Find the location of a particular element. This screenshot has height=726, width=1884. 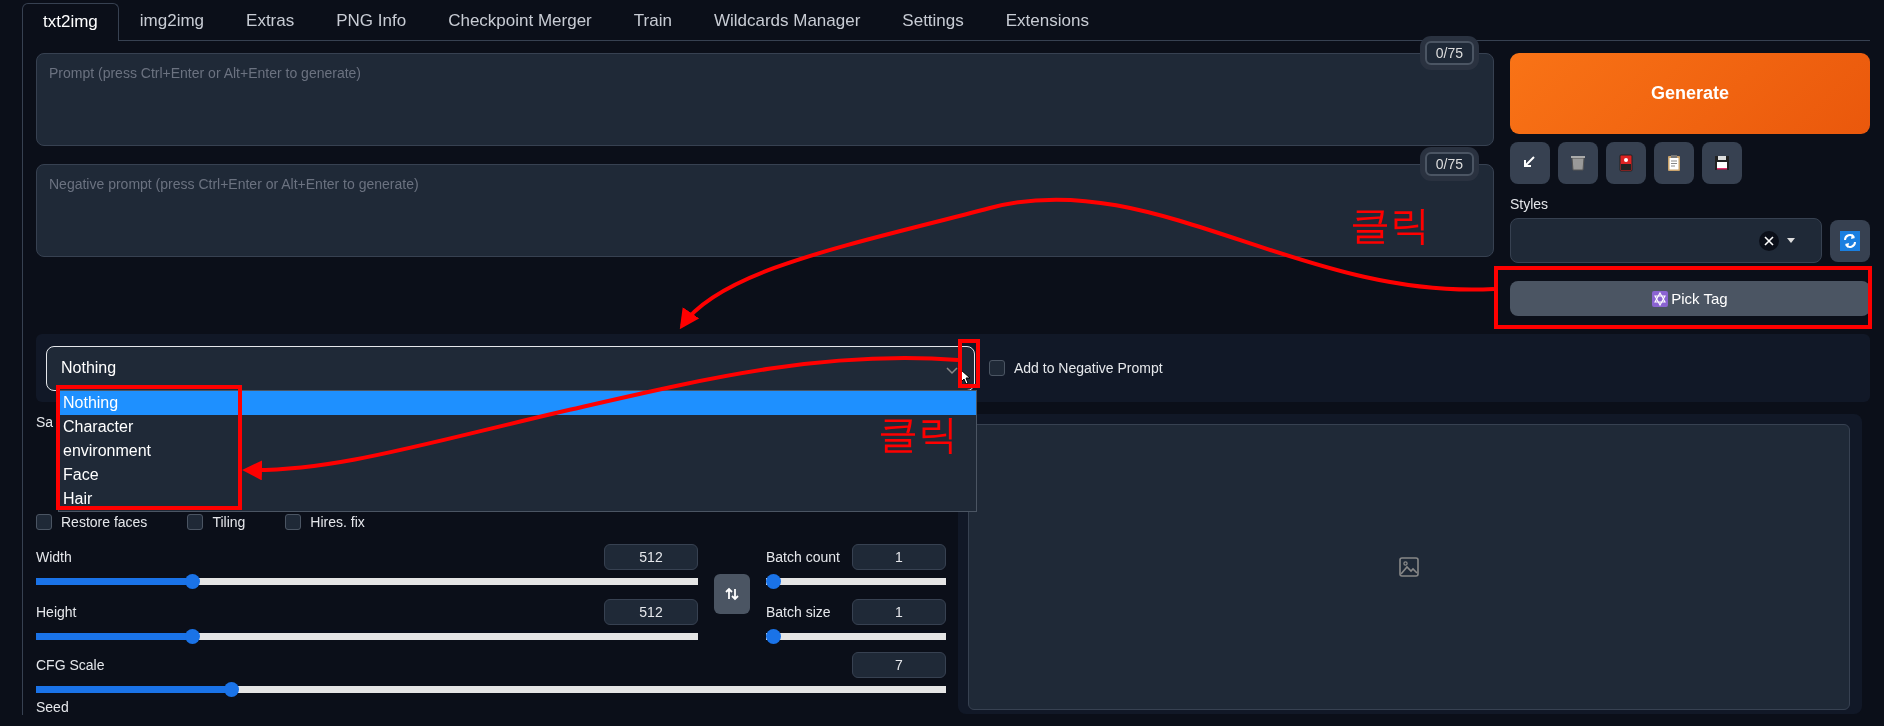

swap-arrows-icon is located at coordinates (732, 594).